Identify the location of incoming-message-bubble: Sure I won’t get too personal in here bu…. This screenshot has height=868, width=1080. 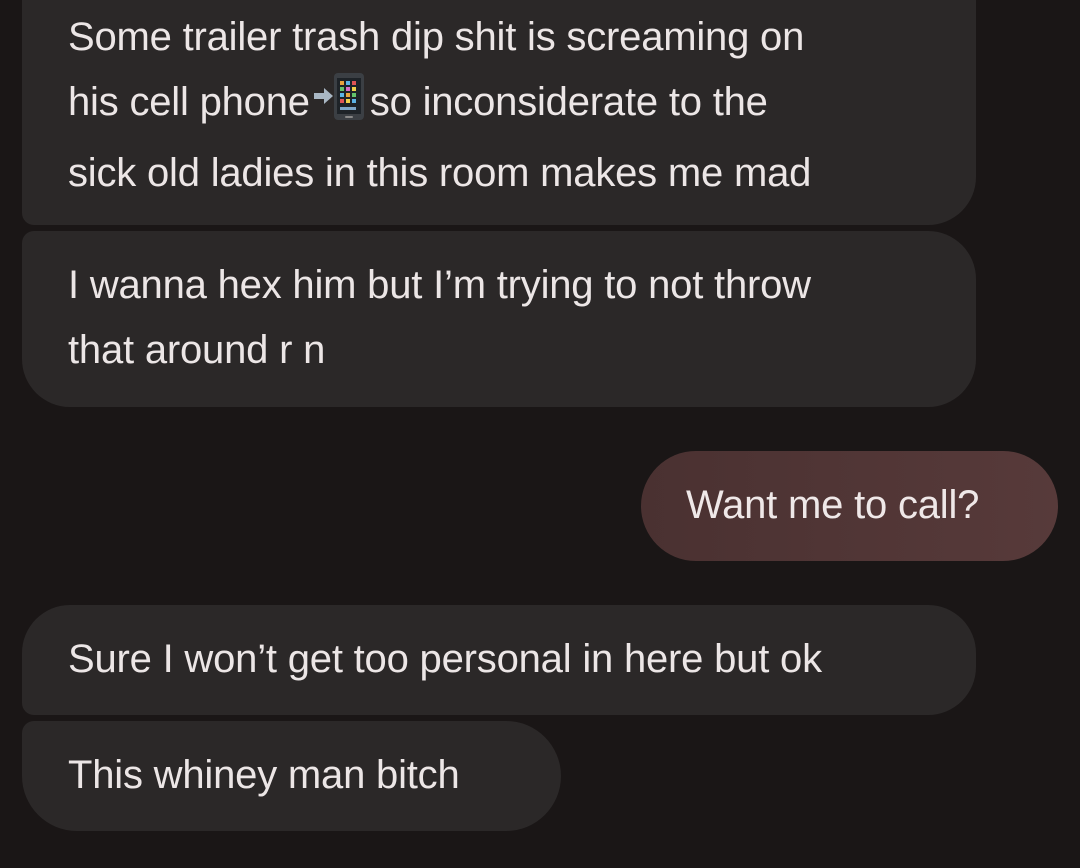
(499, 660).